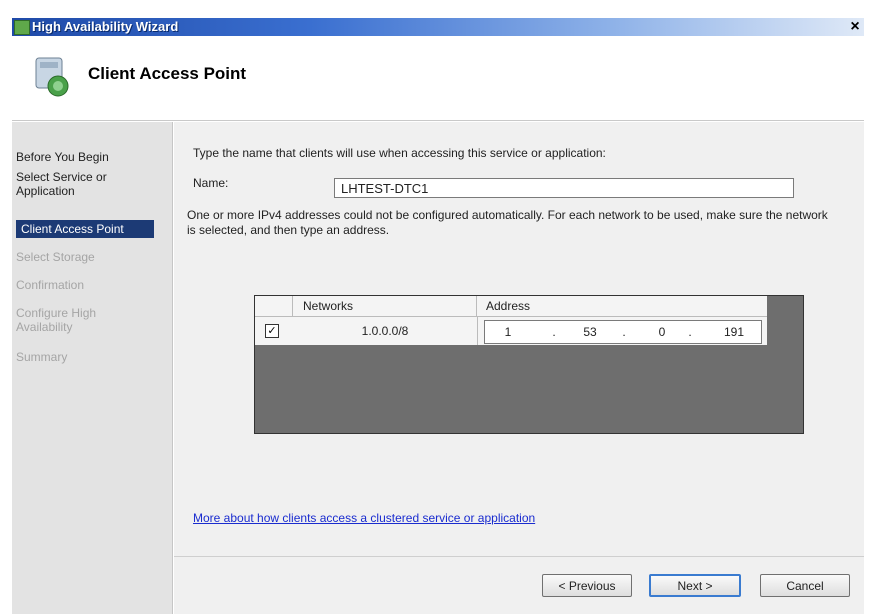 The width and height of the screenshot is (872, 614). What do you see at coordinates (274, 306) in the screenshot?
I see `checkbox-column-header` at bounding box center [274, 306].